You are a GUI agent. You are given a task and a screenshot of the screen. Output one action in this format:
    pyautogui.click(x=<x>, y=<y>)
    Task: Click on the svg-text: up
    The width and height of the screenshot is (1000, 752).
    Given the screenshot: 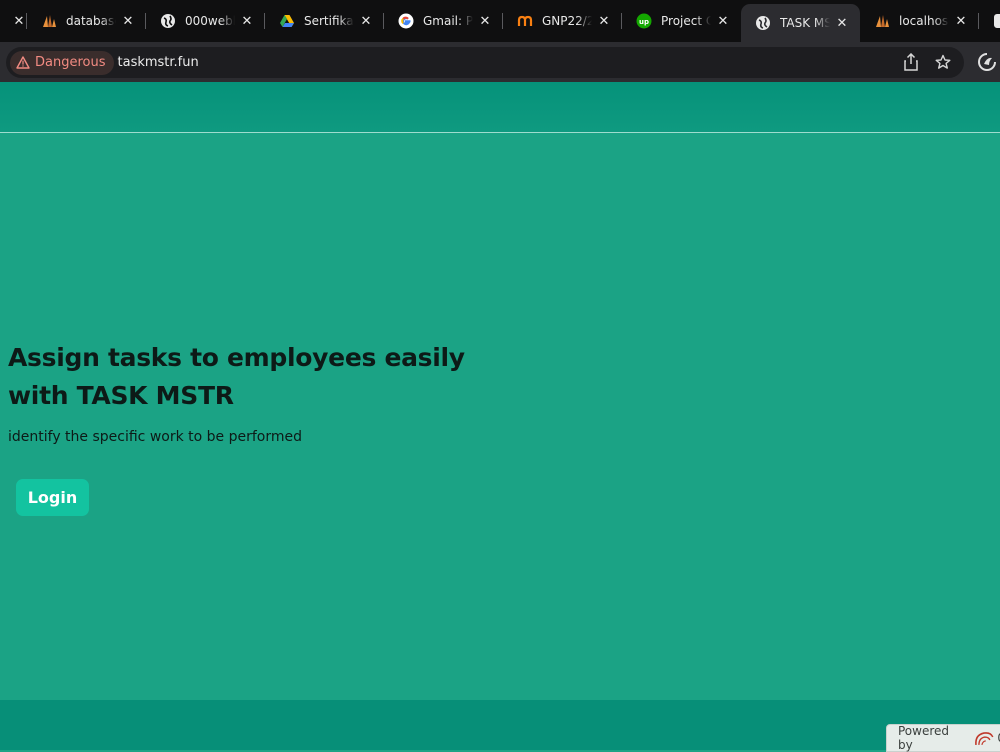 What is the action you would take?
    pyautogui.click(x=644, y=22)
    